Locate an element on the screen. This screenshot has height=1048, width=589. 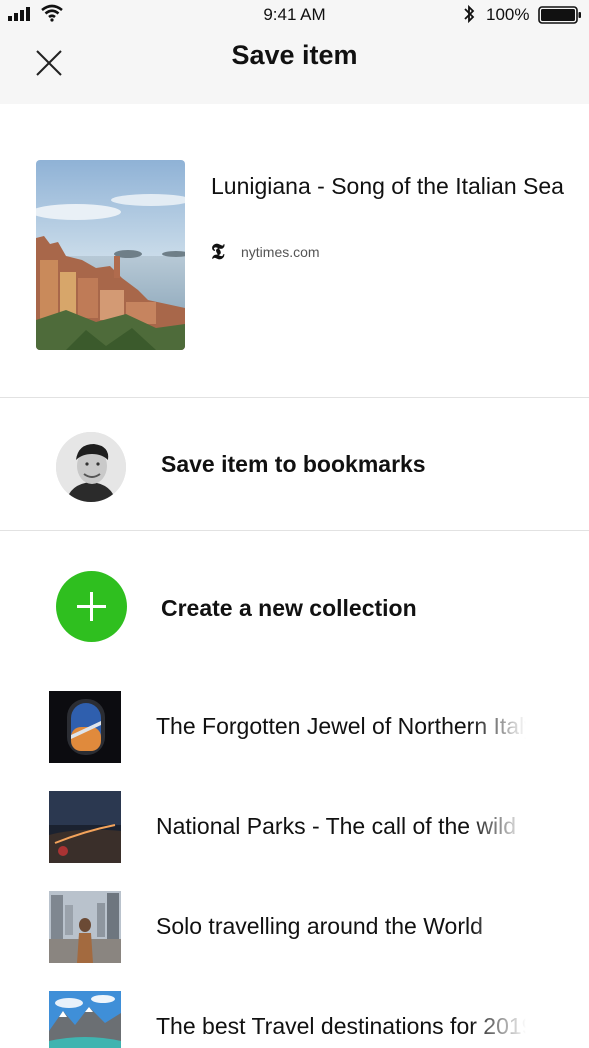
save-to-bookmarks-label: Save item to bookmarks is located at coordinates (293, 464).